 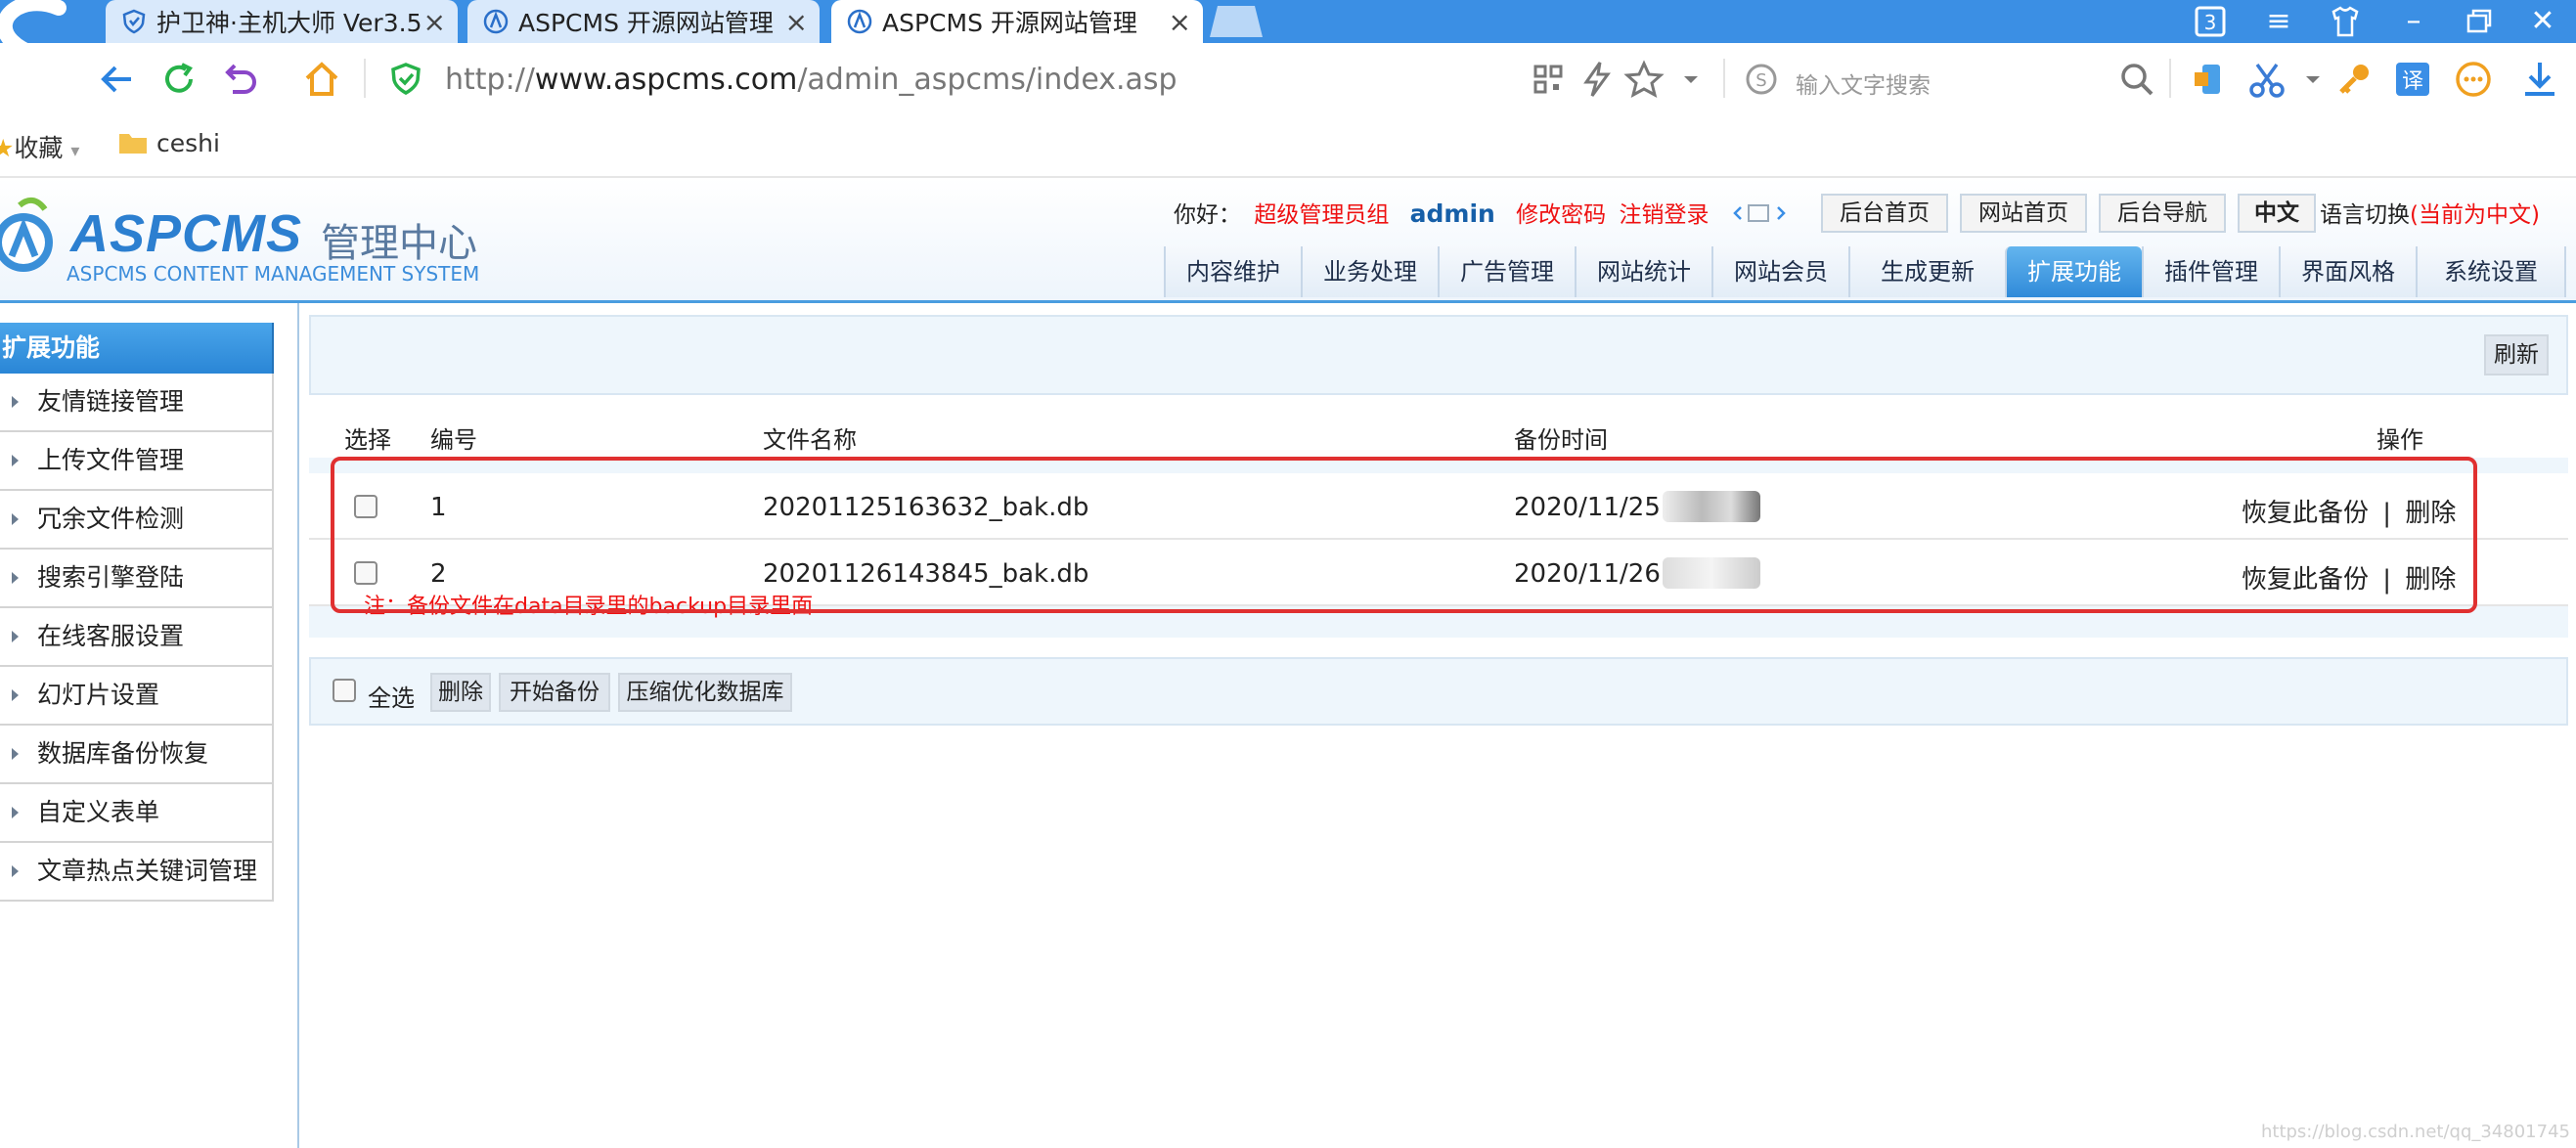 What do you see at coordinates (2209, 79) in the screenshot?
I see `ext-phone-icon` at bounding box center [2209, 79].